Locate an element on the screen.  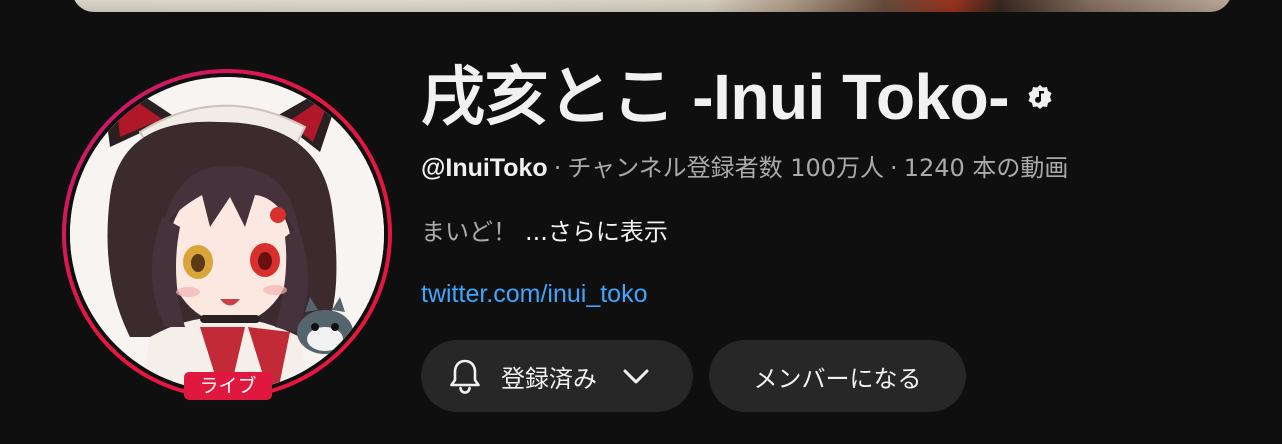
subscribed-label: 登録済み is located at coordinates (549, 378).